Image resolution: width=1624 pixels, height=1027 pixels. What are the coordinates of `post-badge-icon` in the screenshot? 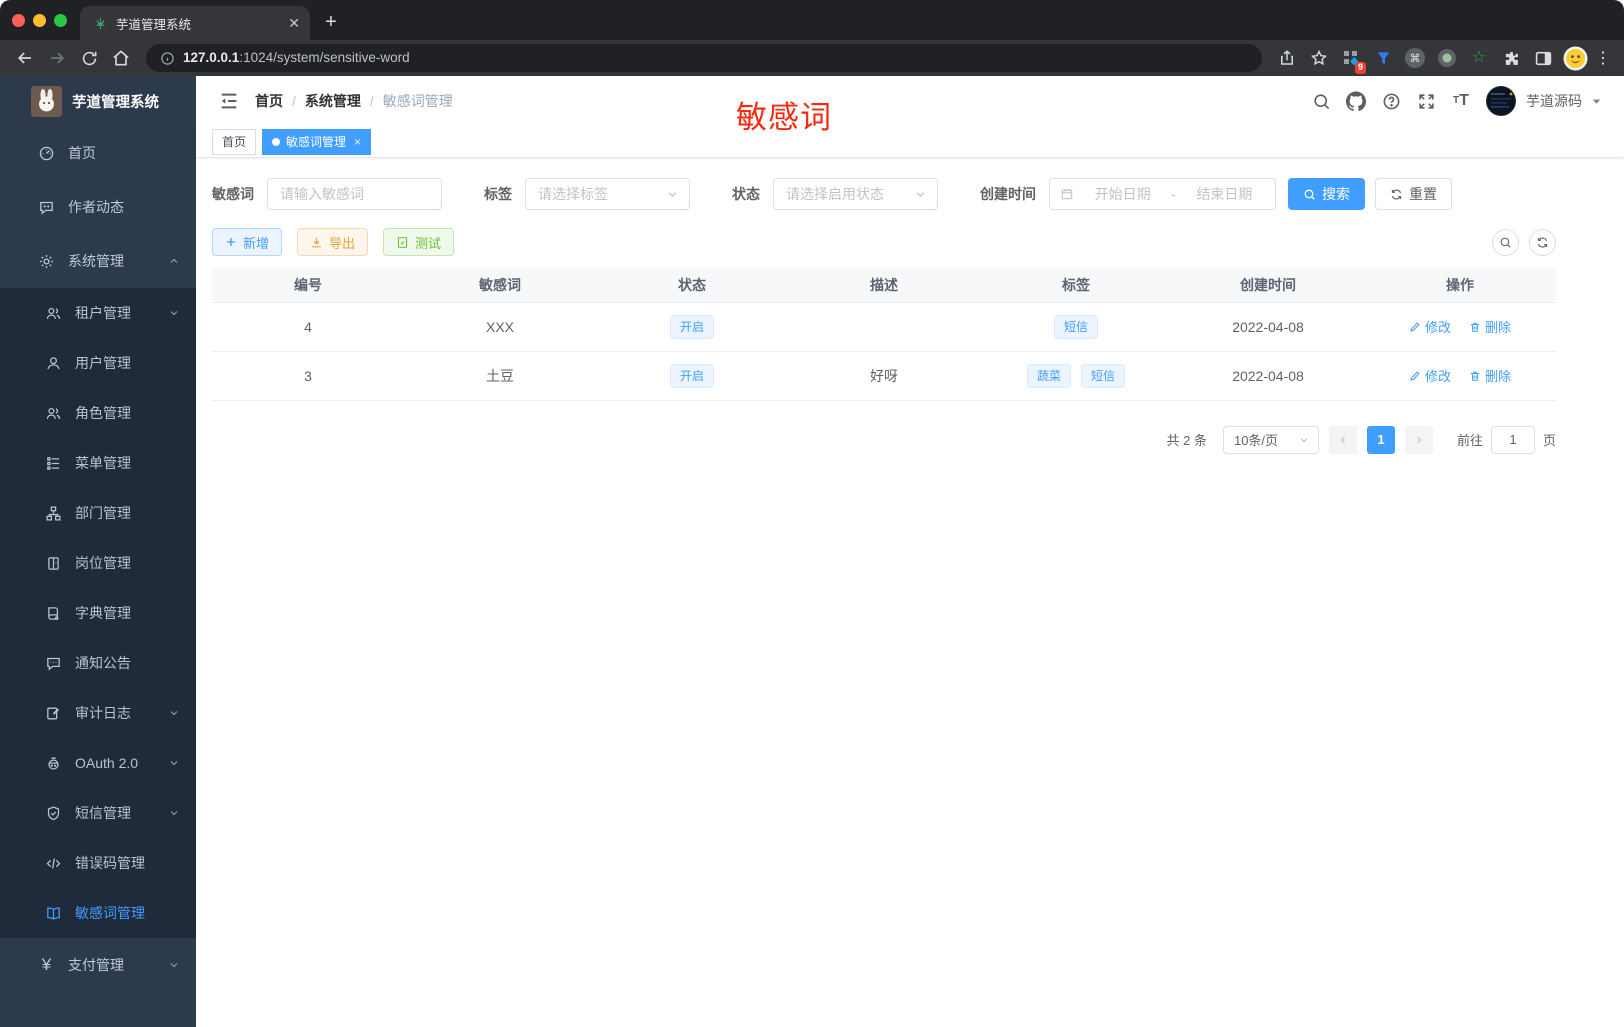 It's located at (53, 563).